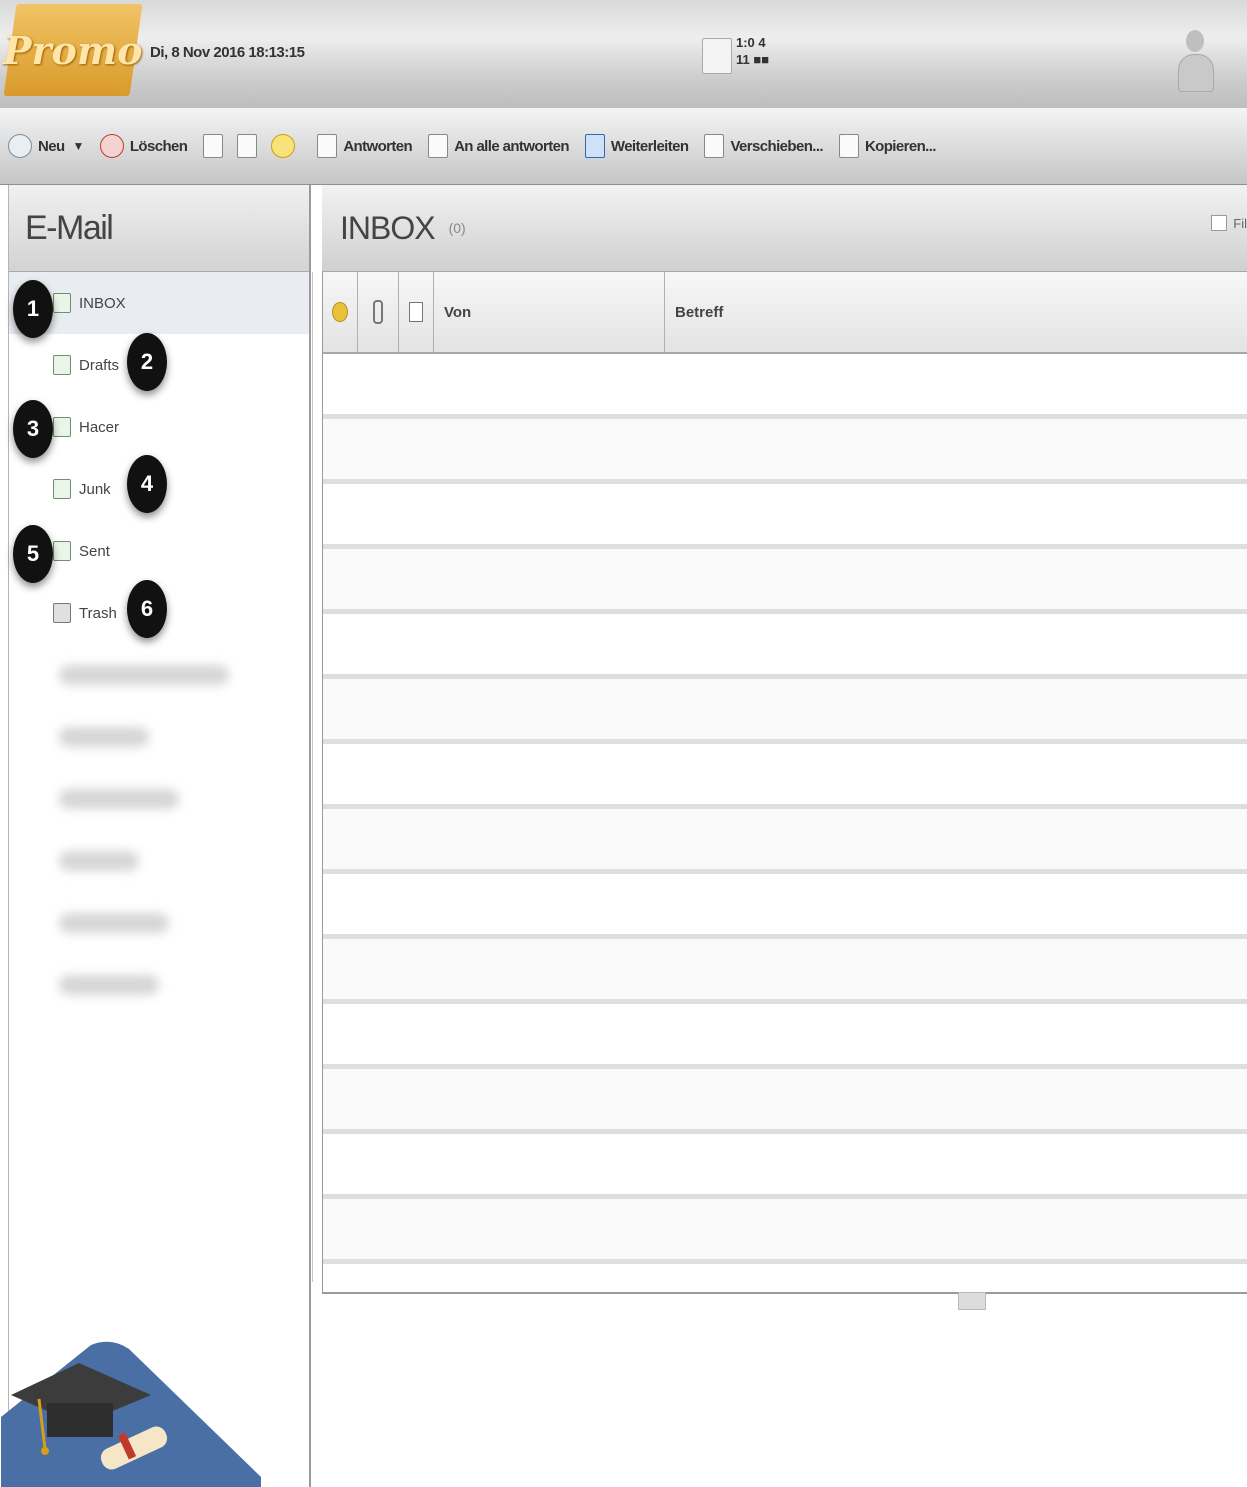 This screenshot has height=1487, width=1247. I want to click on sidebar-item-label: INBOX, so click(102, 303).